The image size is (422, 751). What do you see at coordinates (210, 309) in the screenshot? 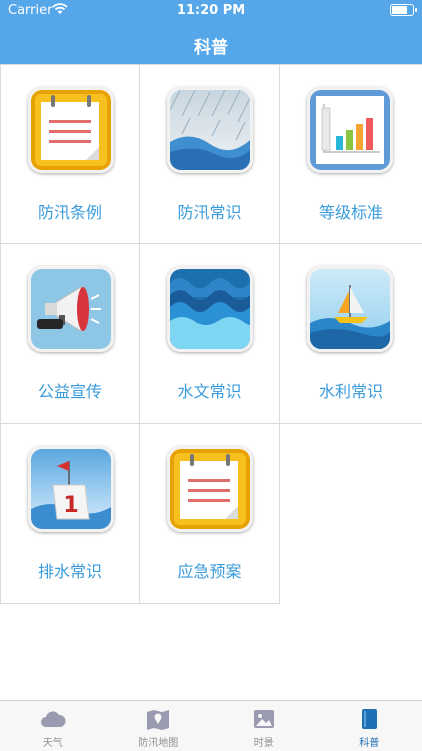
I see `waves-icon` at bounding box center [210, 309].